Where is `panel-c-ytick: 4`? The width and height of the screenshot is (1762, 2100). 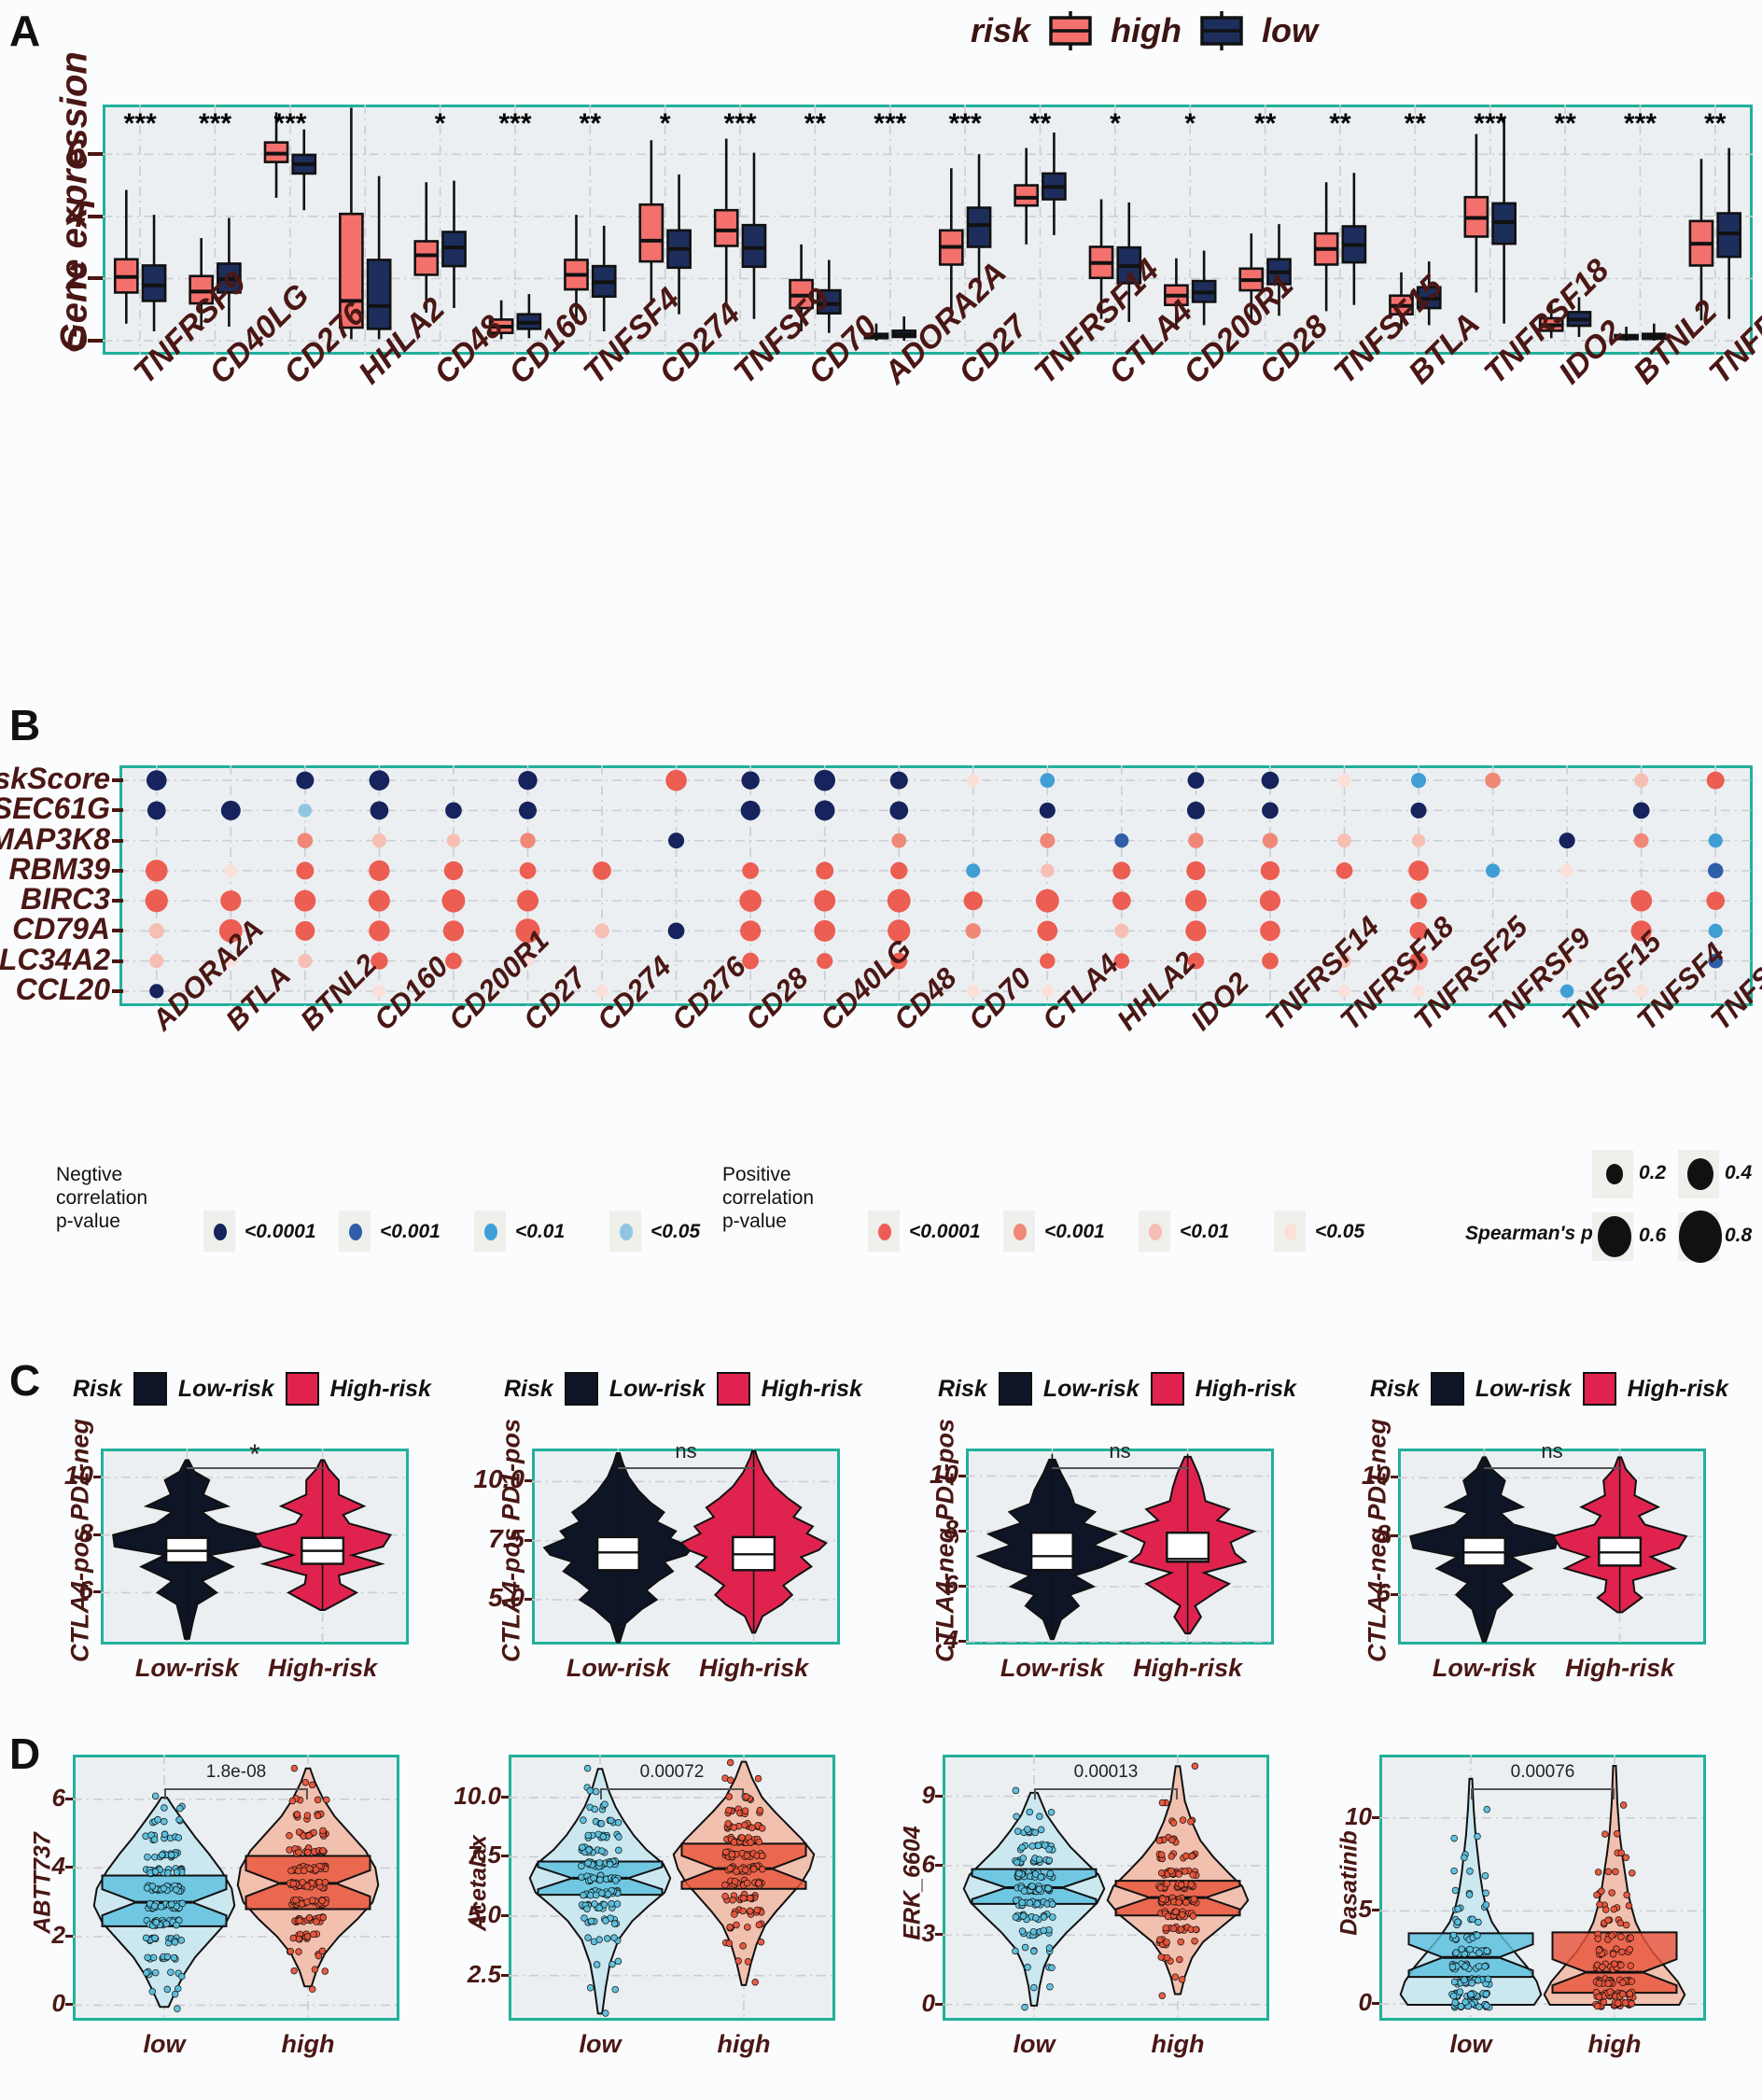
panel-c-ytick: 4 is located at coordinates (951, 1640).